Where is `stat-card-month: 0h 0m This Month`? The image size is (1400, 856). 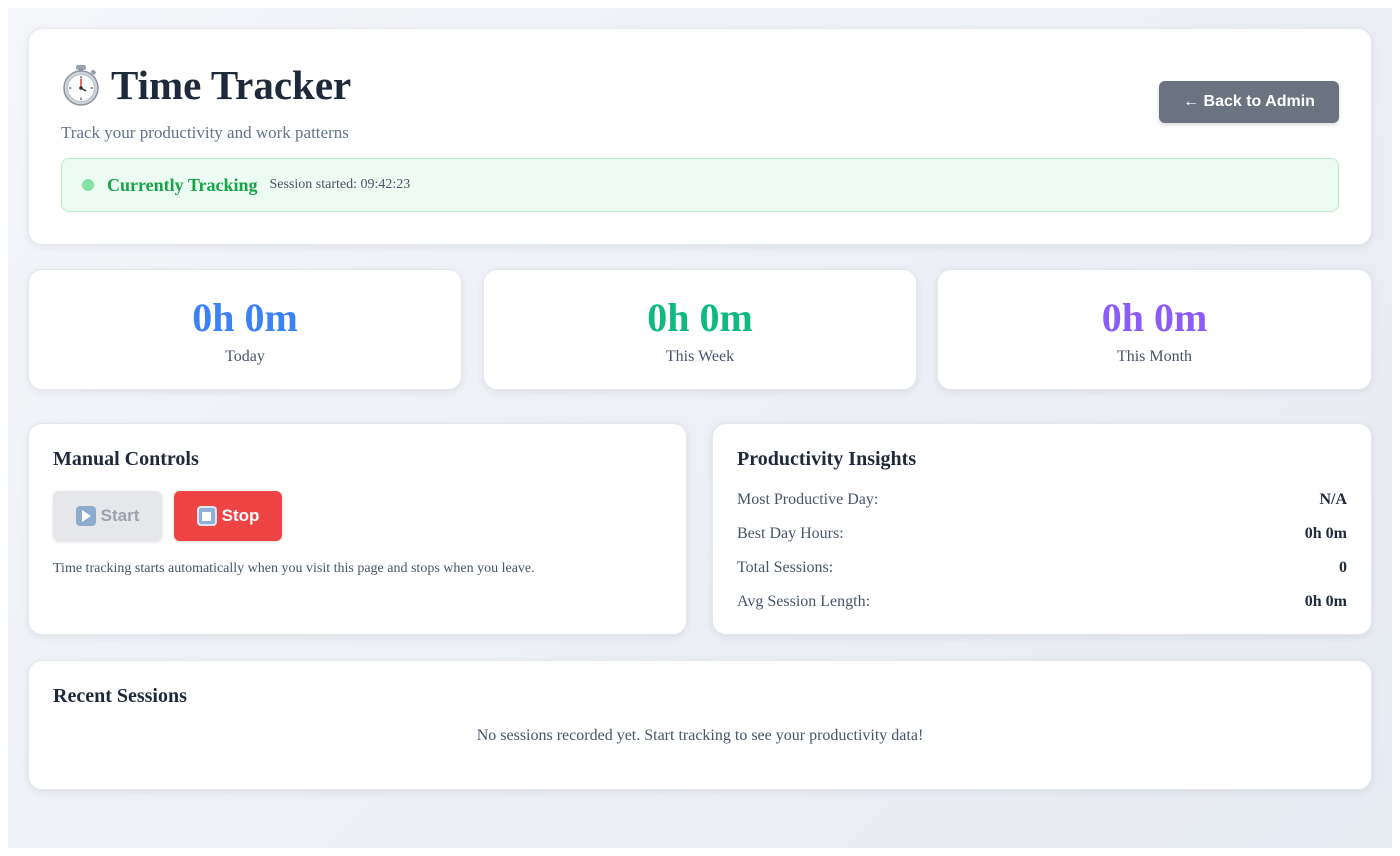 stat-card-month: 0h 0m This Month is located at coordinates (1154, 329).